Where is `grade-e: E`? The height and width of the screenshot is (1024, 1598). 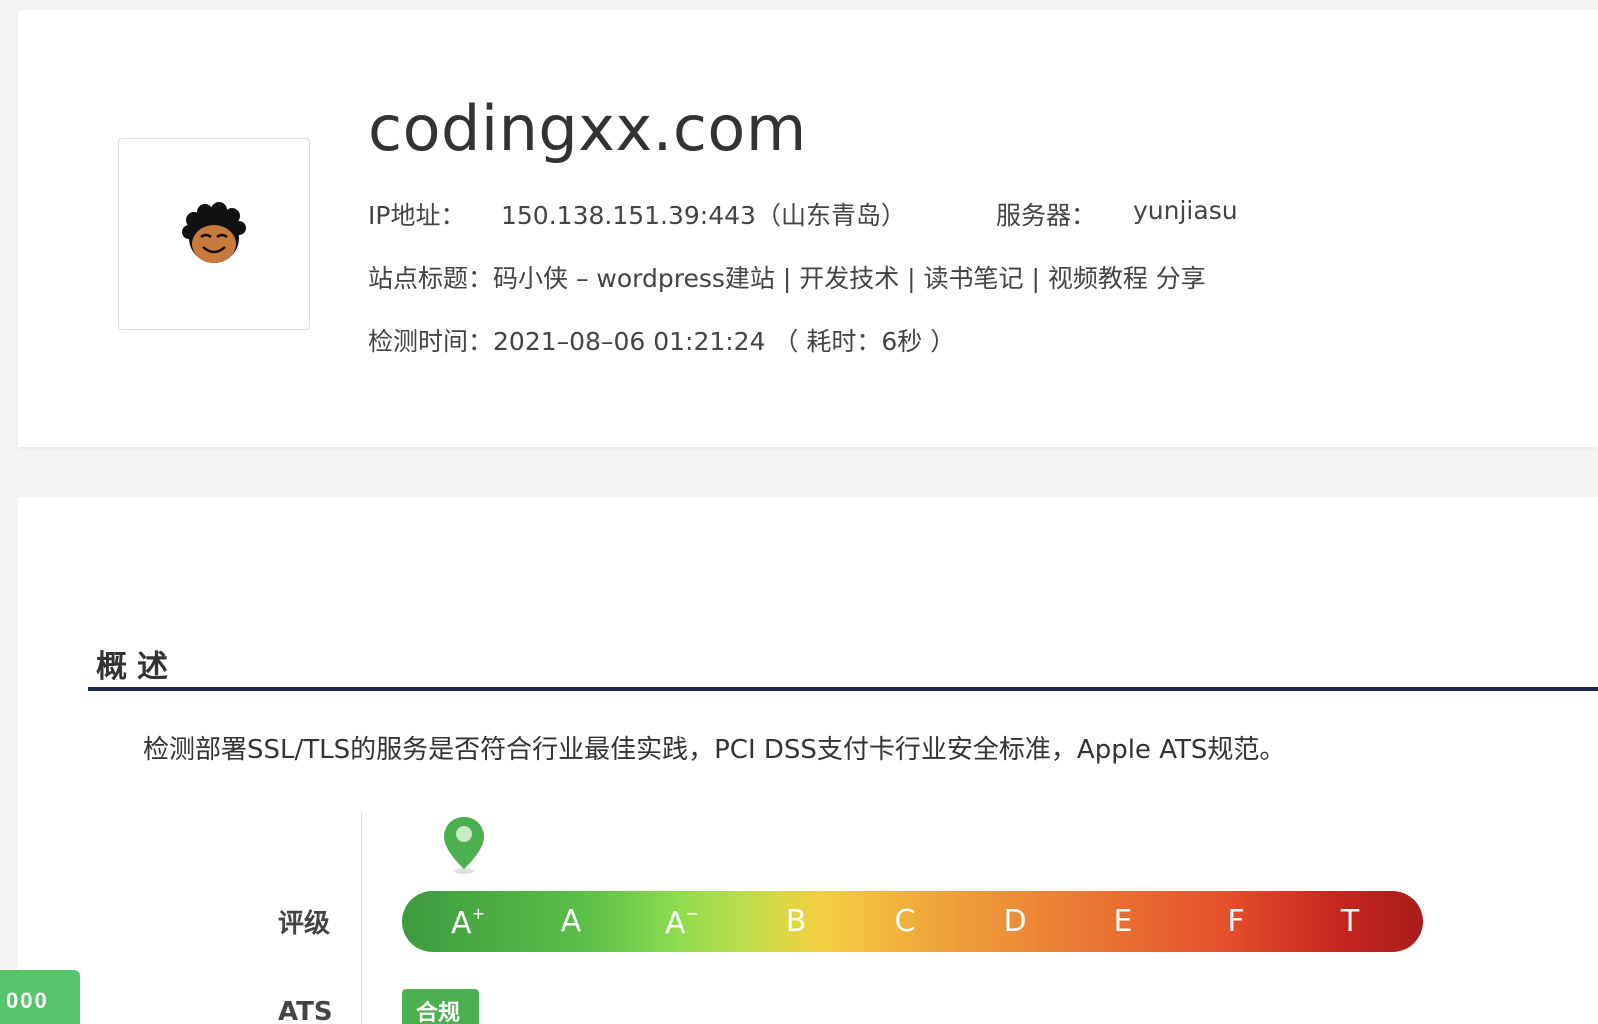
grade-e: E is located at coordinates (1123, 921).